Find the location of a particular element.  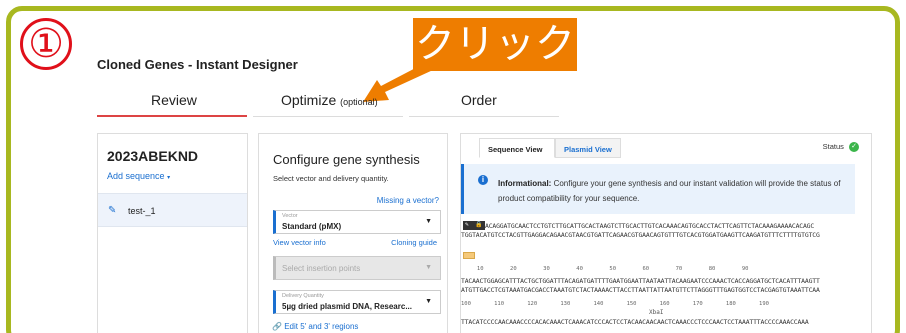

edit-regions-link: 🔗 Edit 5' and 3' regions is located at coordinates (315, 326).